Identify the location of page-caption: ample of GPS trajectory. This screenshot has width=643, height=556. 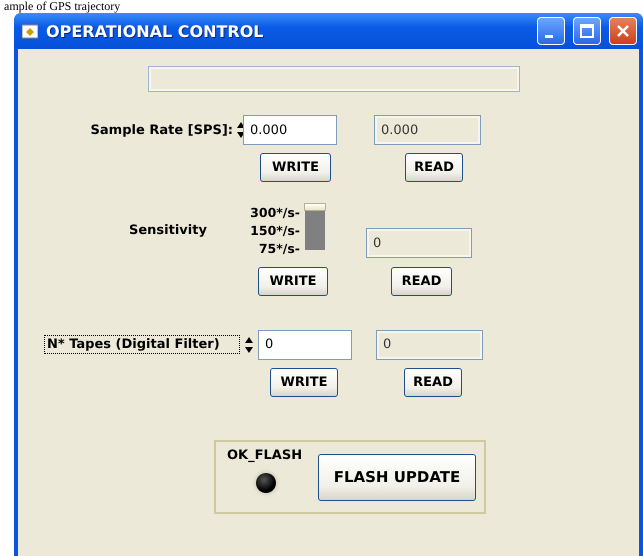
(61, 6).